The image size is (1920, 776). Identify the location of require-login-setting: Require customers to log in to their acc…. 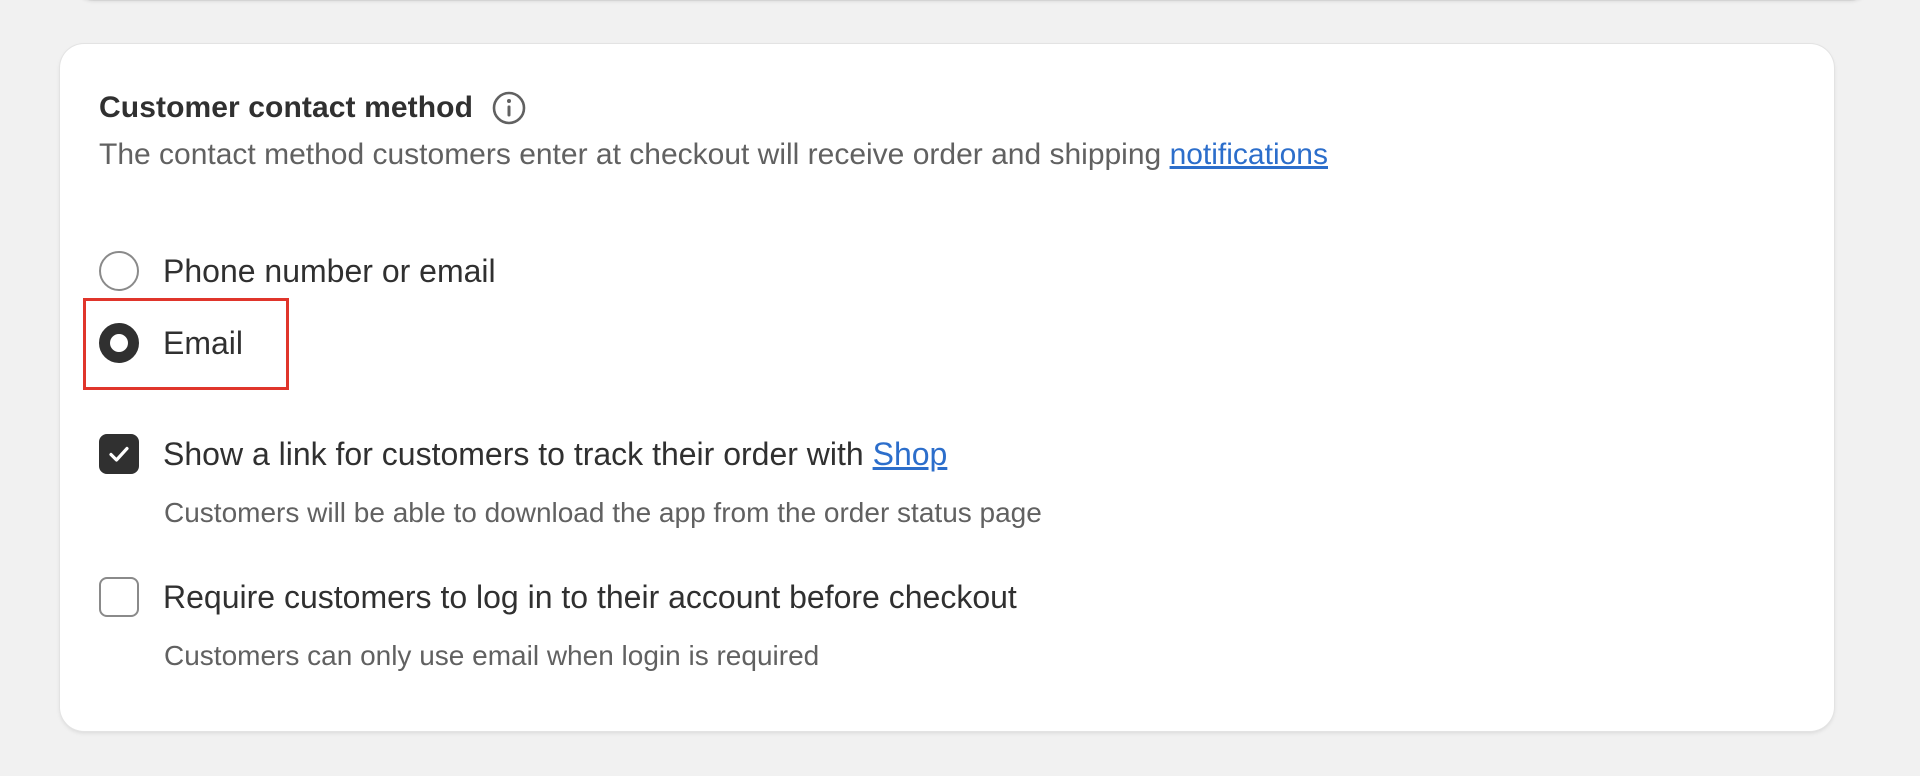
(558, 597).